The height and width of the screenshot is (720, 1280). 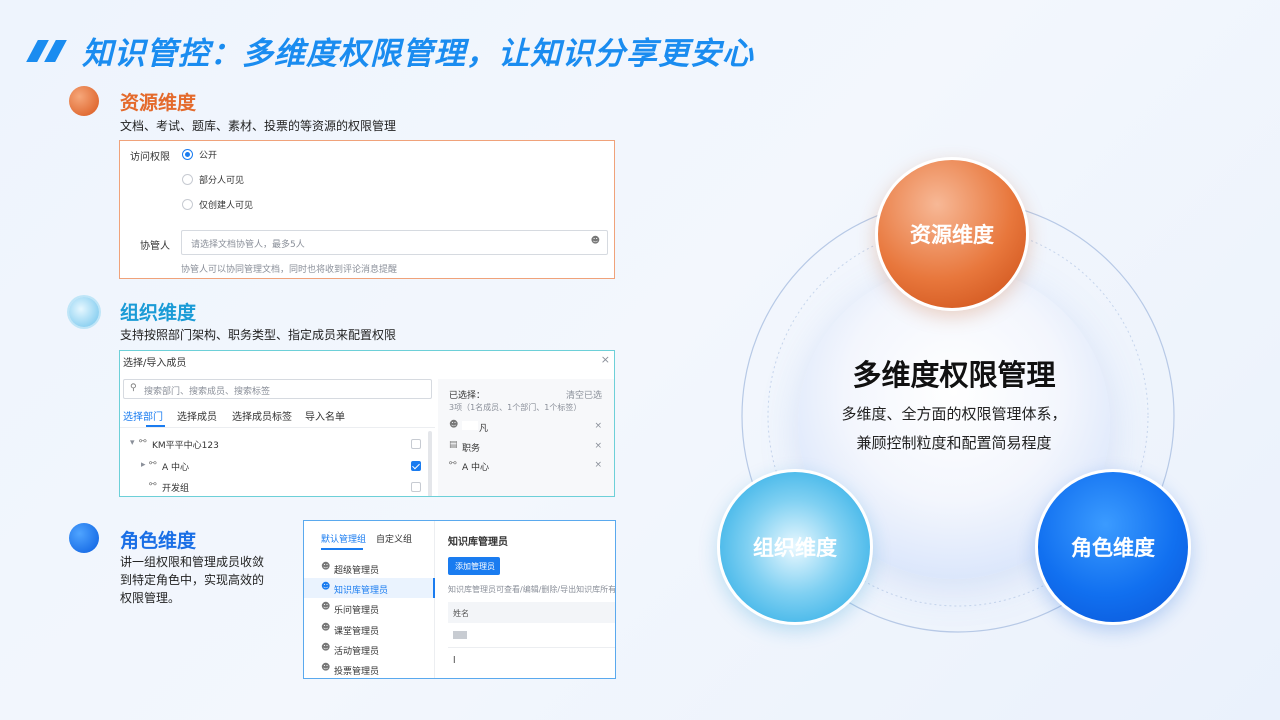 I want to click on clear-selected-link: 清空已选, so click(x=584, y=394).